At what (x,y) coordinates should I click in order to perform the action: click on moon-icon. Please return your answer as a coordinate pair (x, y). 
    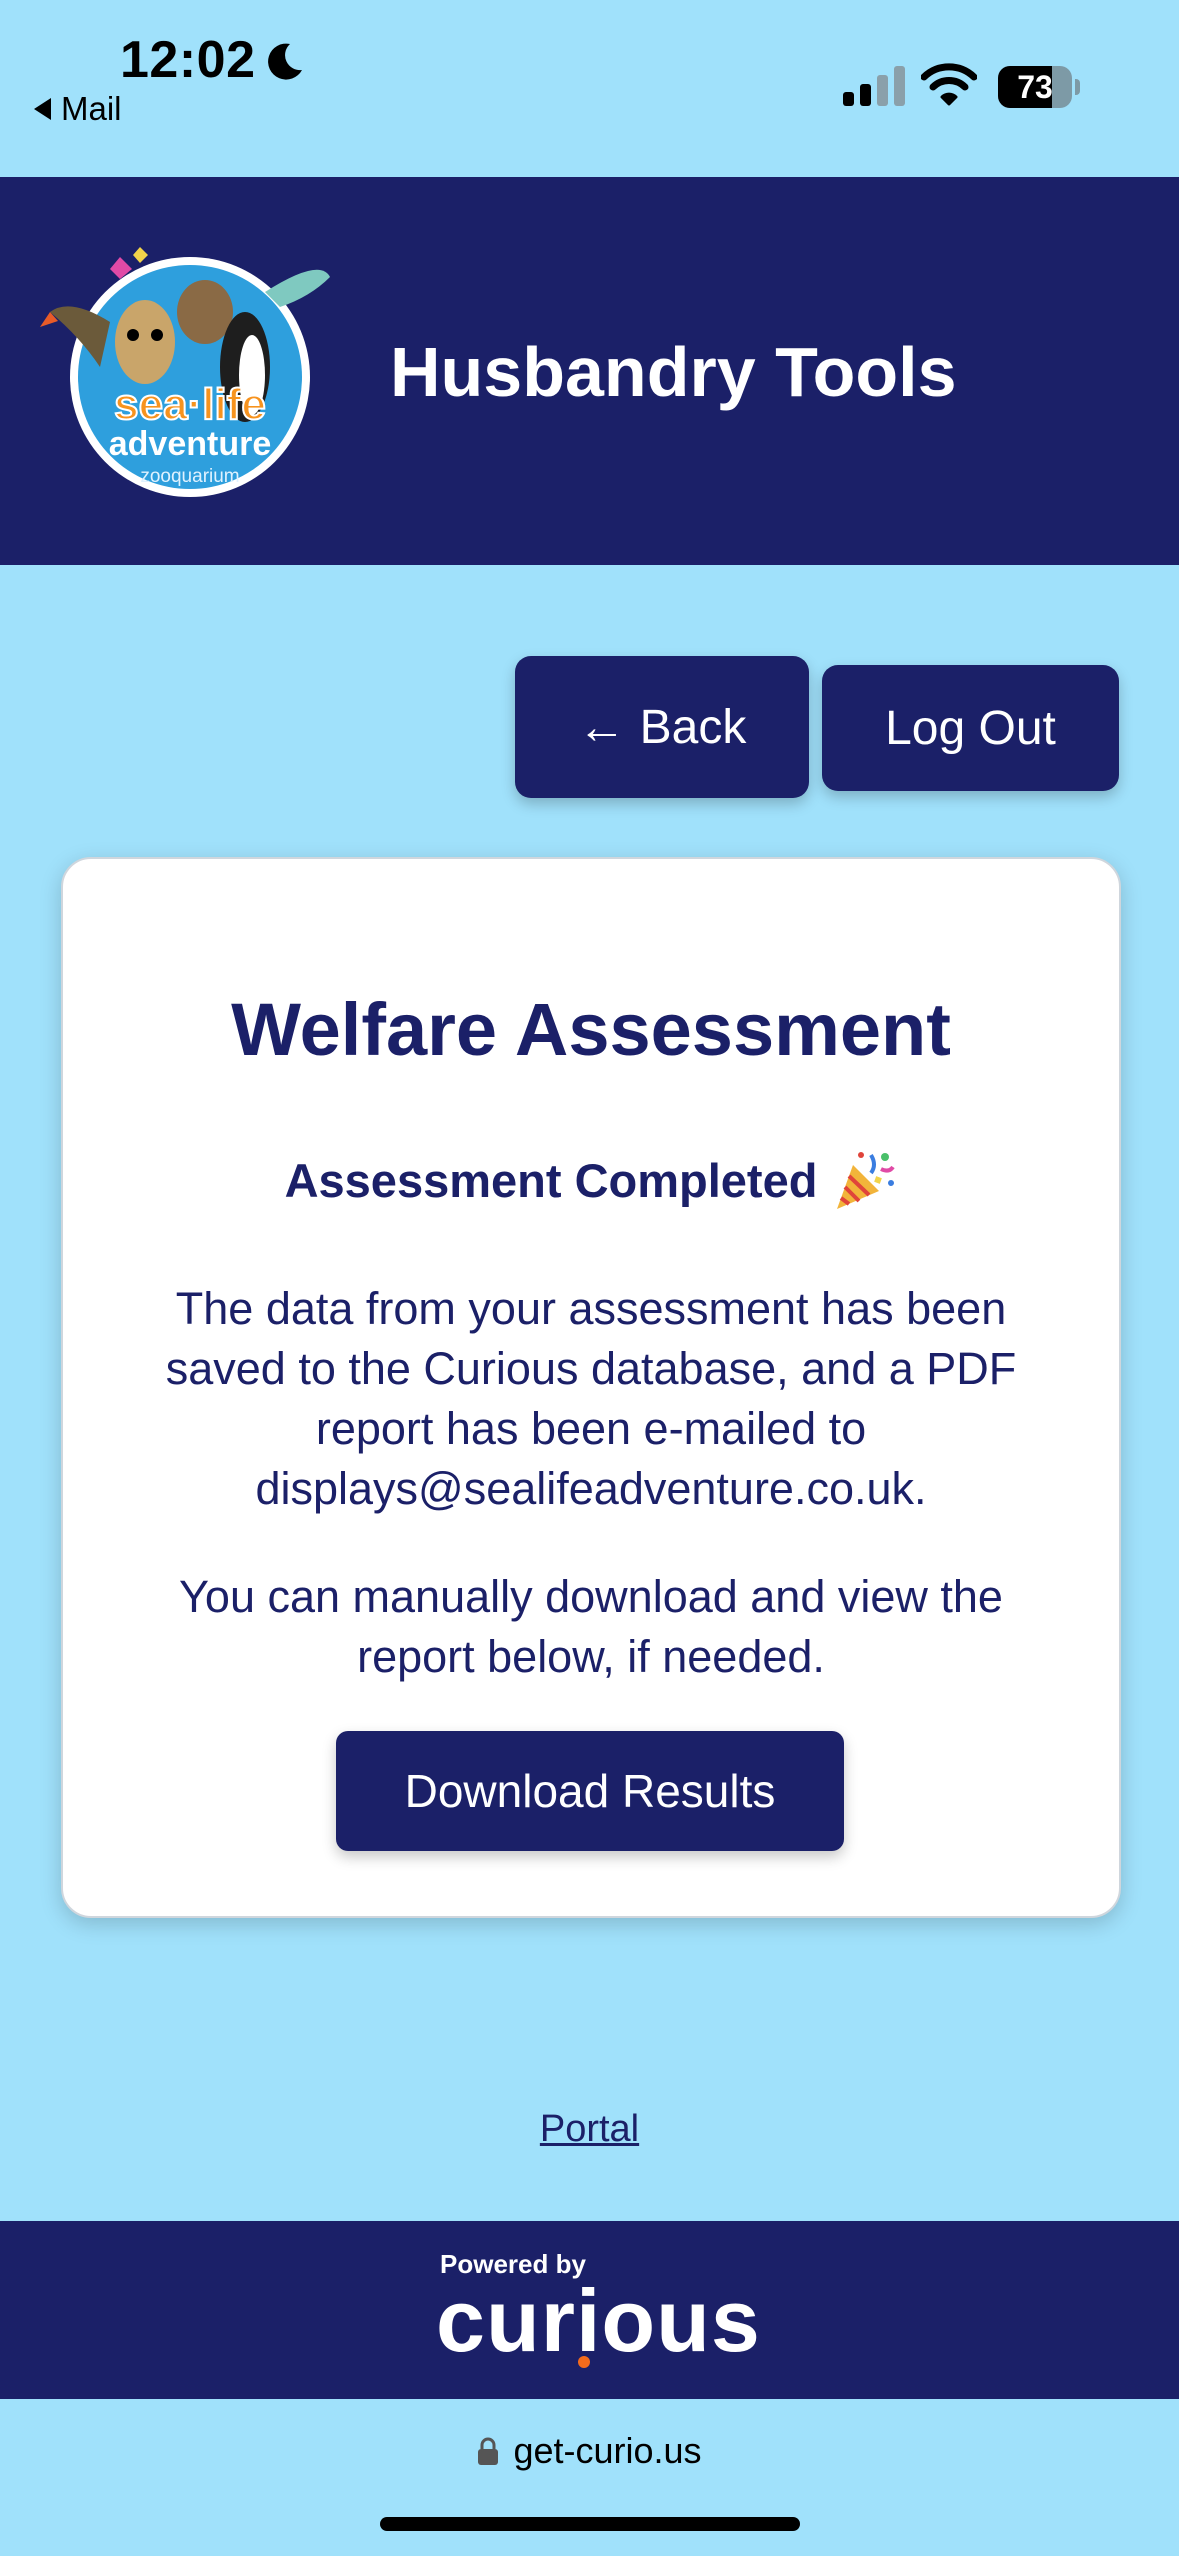
    Looking at the image, I should click on (285, 61).